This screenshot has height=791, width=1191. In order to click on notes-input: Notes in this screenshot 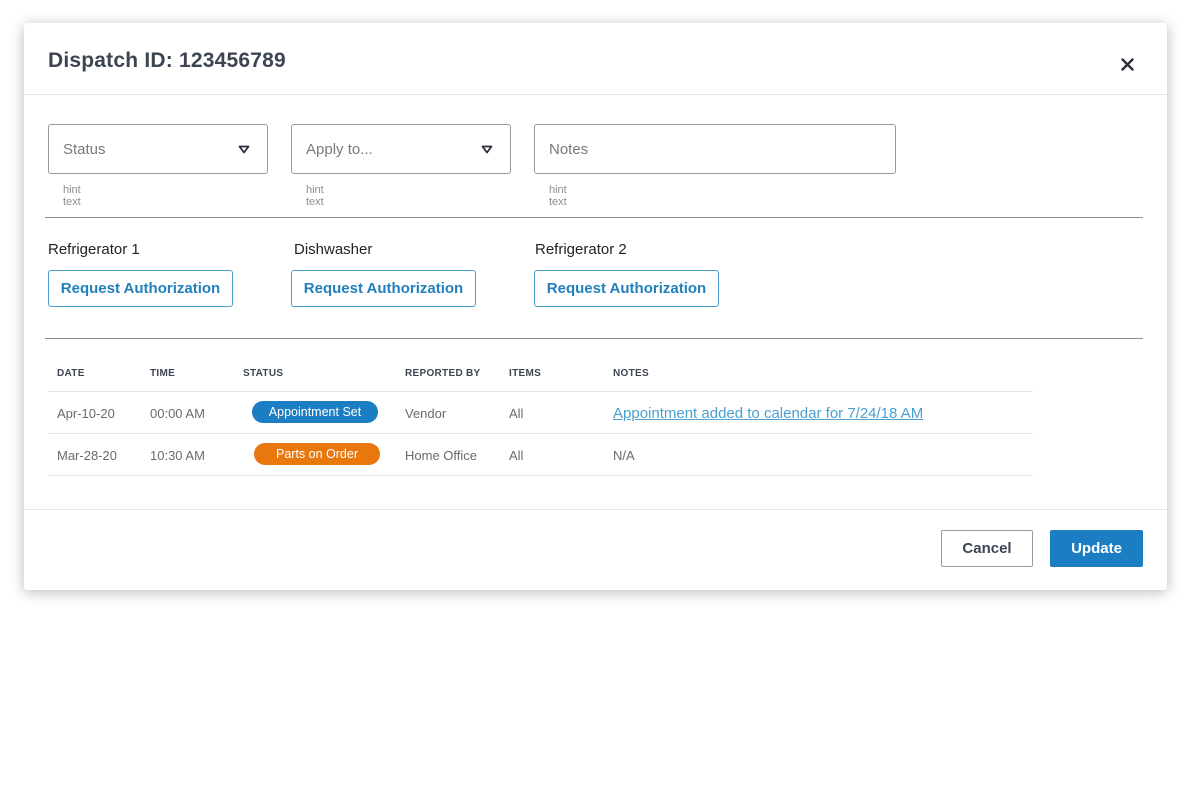, I will do `click(715, 149)`.